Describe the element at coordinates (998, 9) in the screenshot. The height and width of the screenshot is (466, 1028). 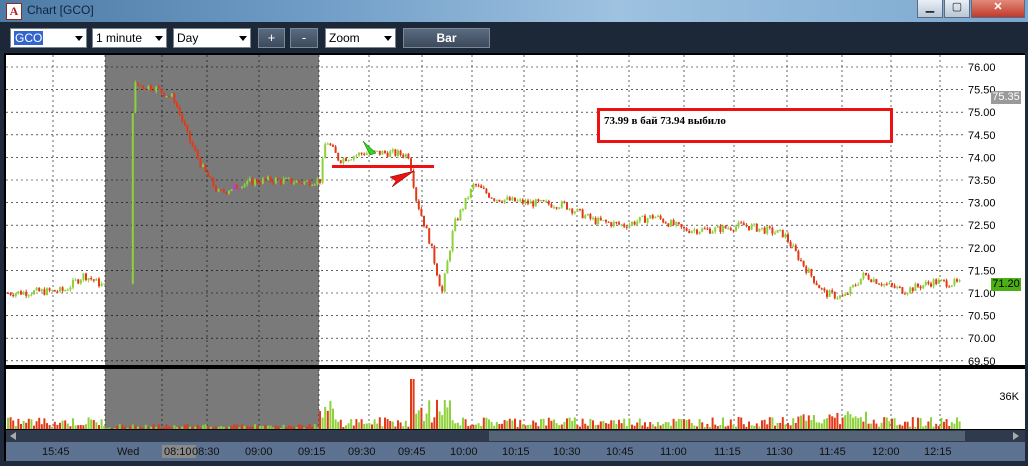
I see `close-button: ✕` at that location.